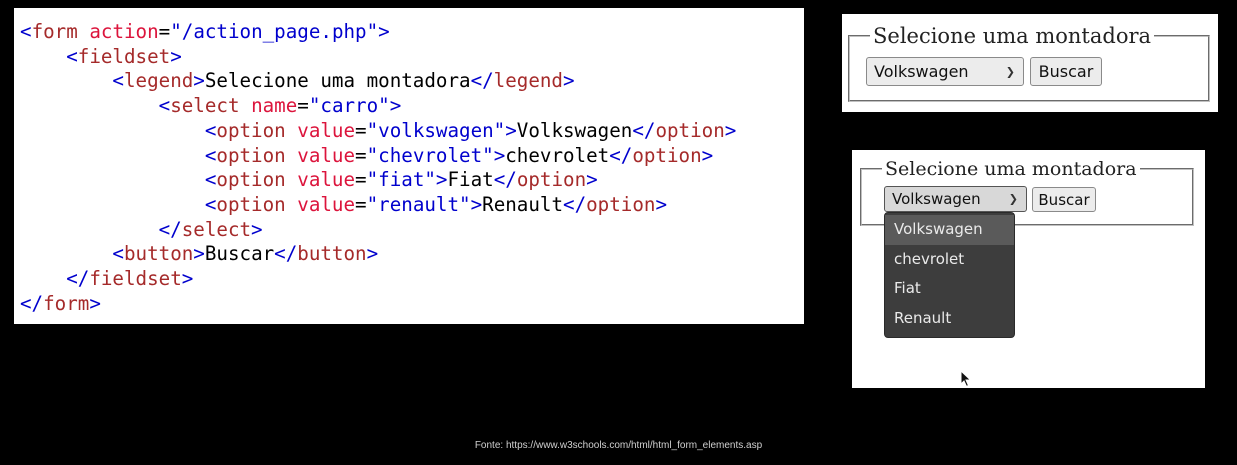 Image resolution: width=1237 pixels, height=465 pixels. I want to click on select-dropdown-list: Volkswagen chevrolet Fiat Renault, so click(949, 275).